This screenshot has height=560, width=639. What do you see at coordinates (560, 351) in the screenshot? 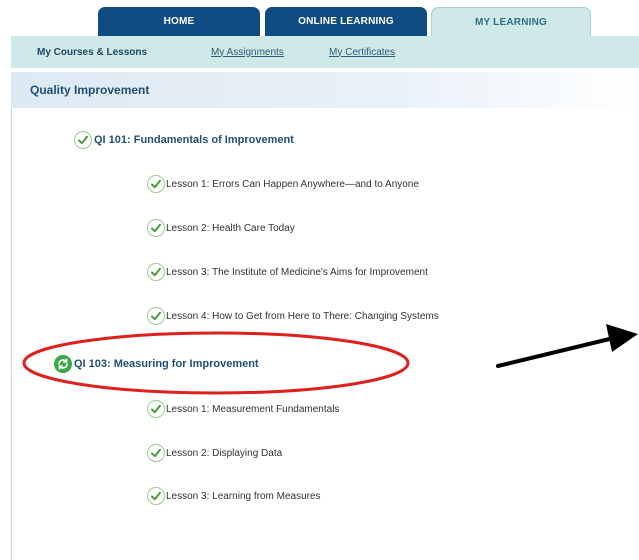
I see `annotation-arrow-shaft` at bounding box center [560, 351].